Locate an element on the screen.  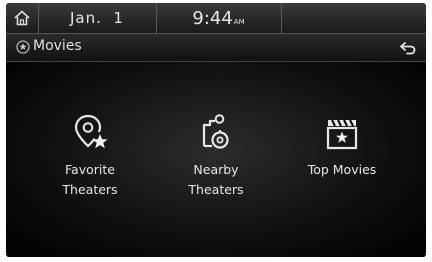
favorite-theaters-label-line1: Favorite is located at coordinates (90, 169).